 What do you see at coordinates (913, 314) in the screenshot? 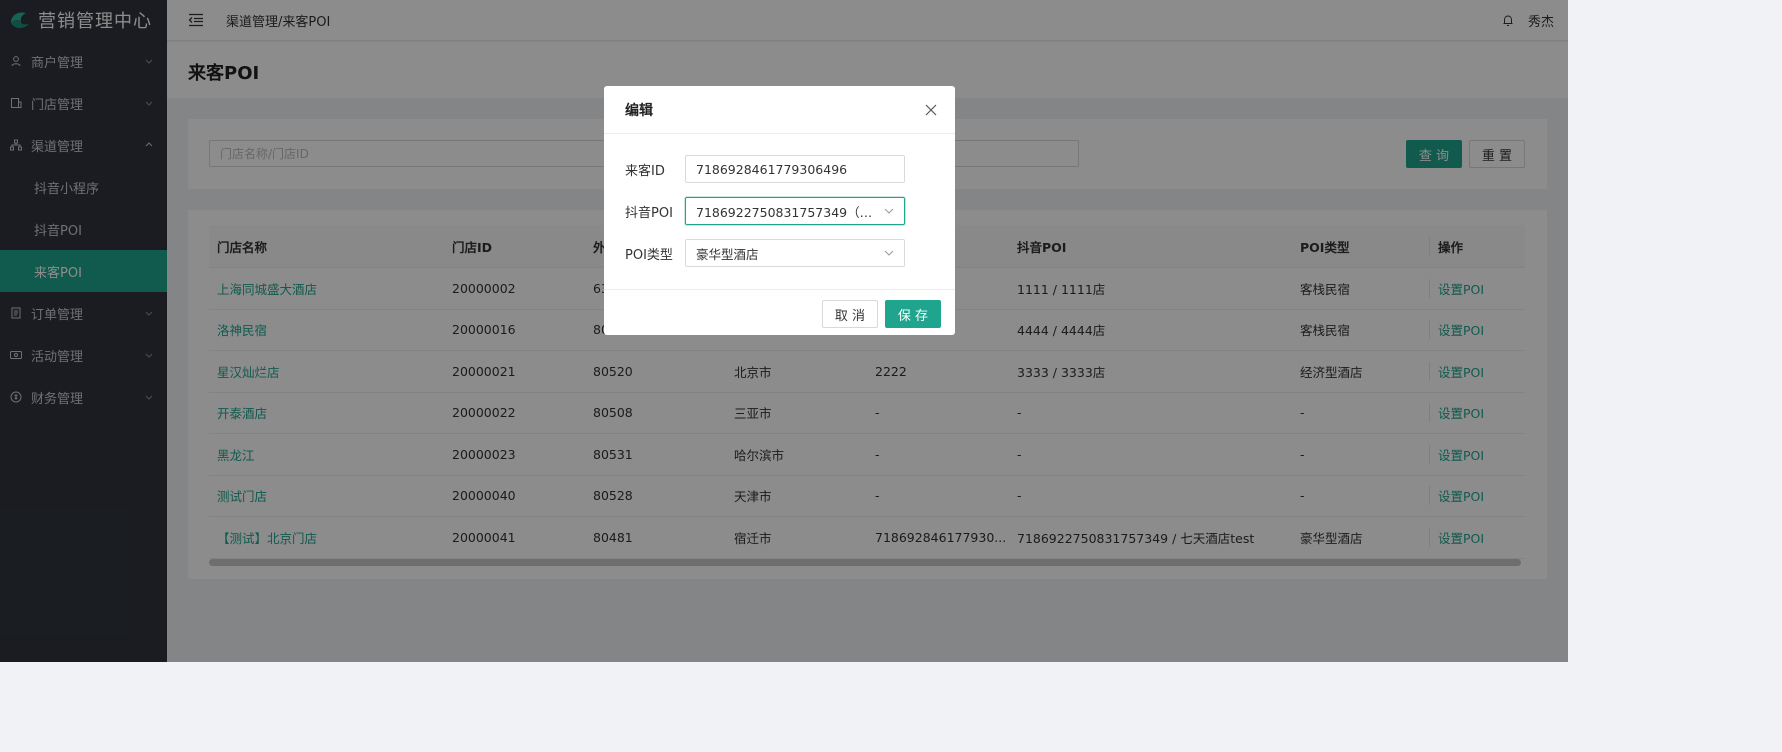
I see `save-button: 保 存` at bounding box center [913, 314].